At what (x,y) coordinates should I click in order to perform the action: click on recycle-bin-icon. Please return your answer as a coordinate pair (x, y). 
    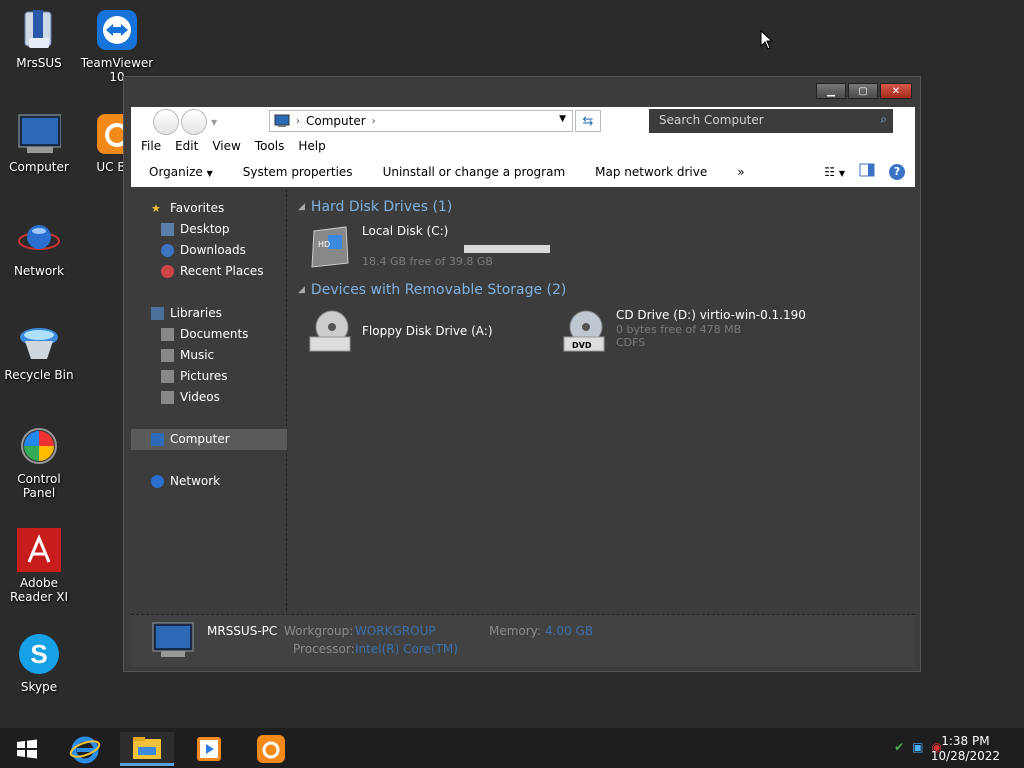
    Looking at the image, I should click on (39, 342).